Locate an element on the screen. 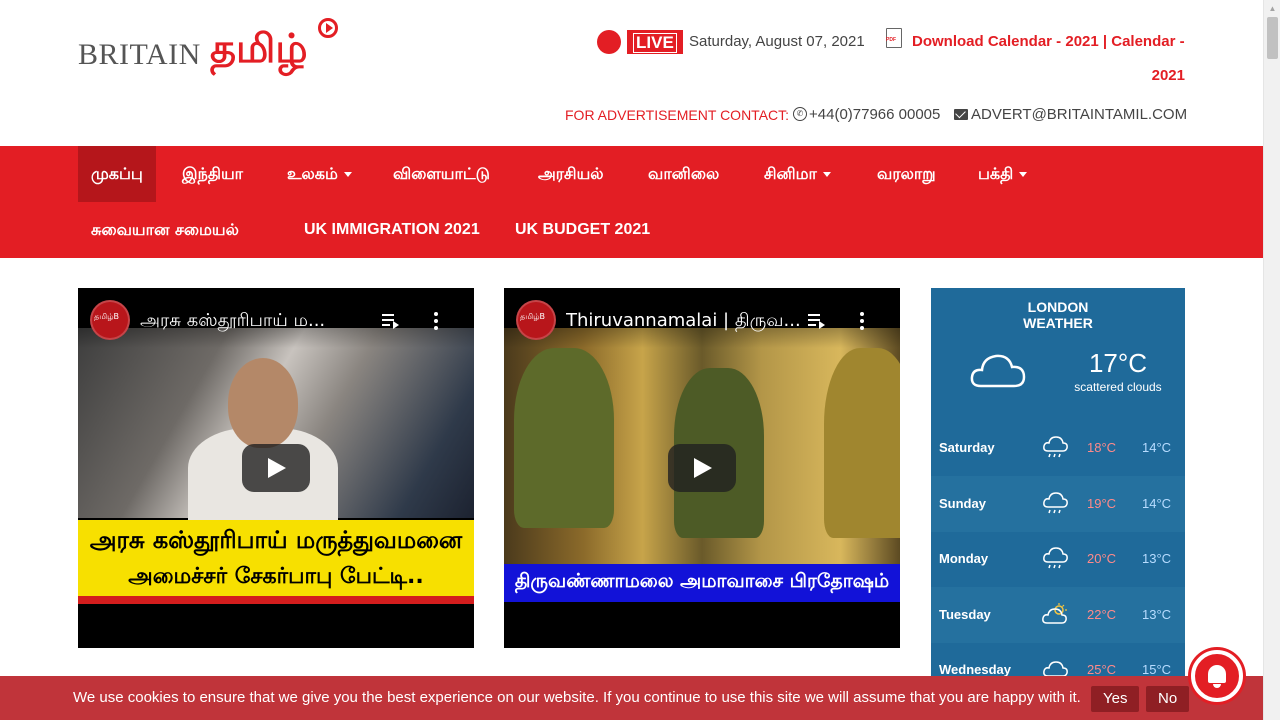 The image size is (1280, 720). nav-item-home: முகப்பு is located at coordinates (117, 174).